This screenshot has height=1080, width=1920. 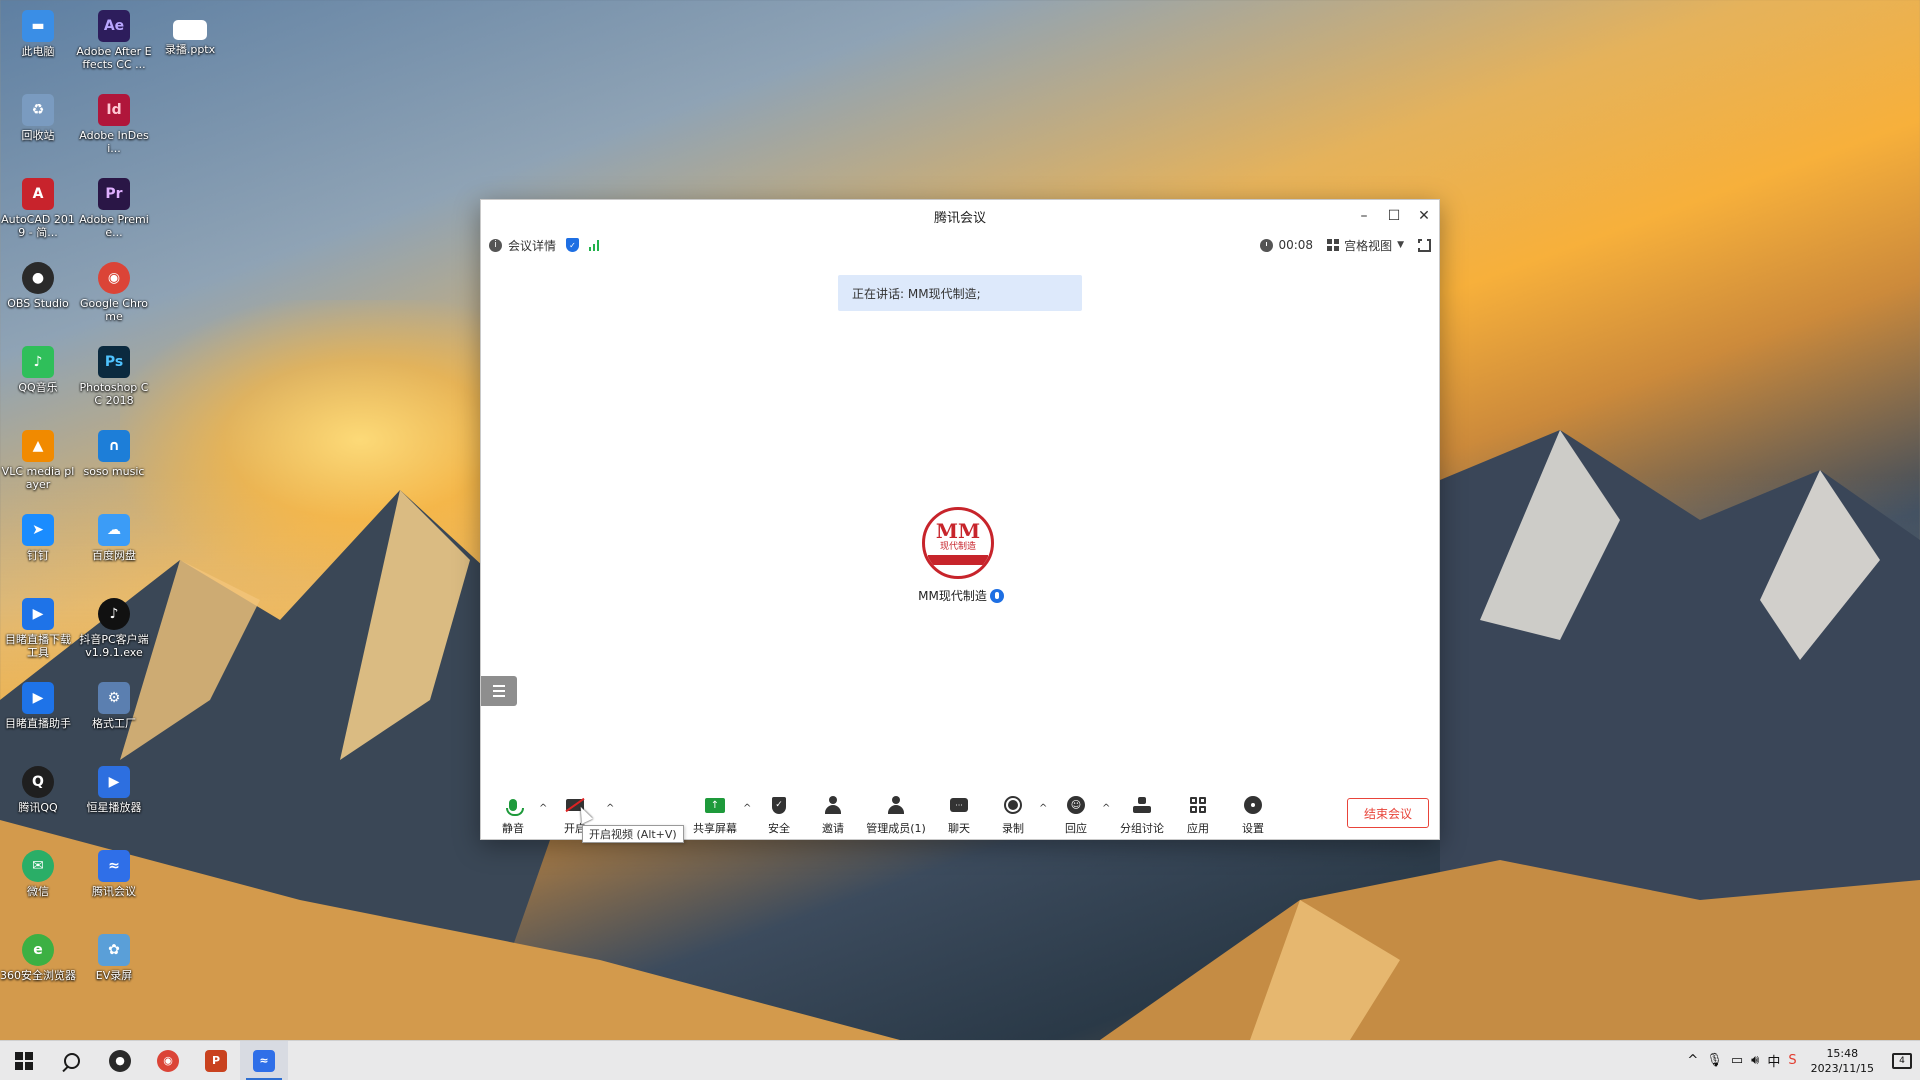 What do you see at coordinates (38, 278) in the screenshot?
I see `obs-icon: ●` at bounding box center [38, 278].